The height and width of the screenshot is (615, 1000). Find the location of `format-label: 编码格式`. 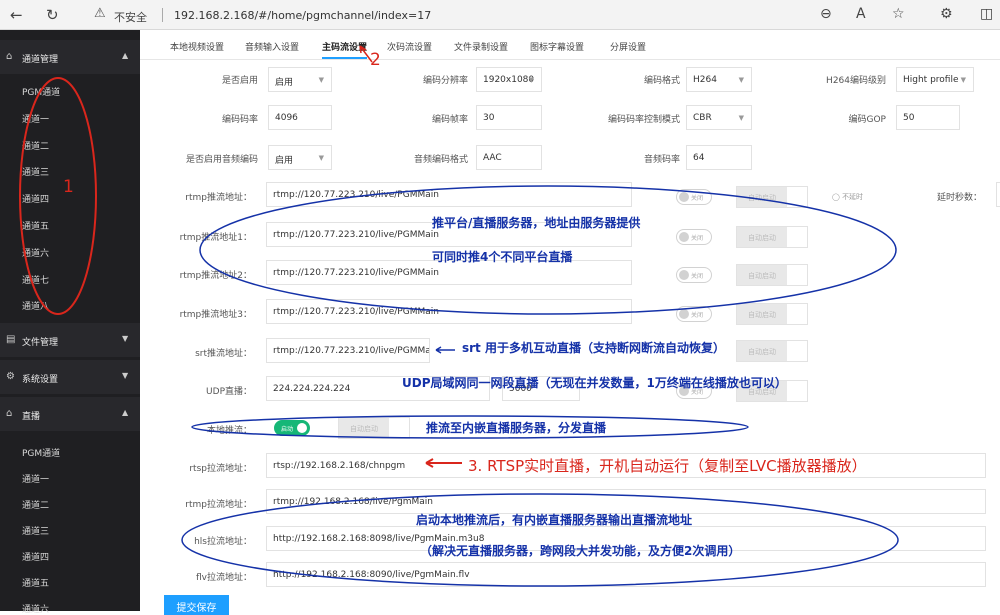

format-label: 编码格式 is located at coordinates (661, 81).